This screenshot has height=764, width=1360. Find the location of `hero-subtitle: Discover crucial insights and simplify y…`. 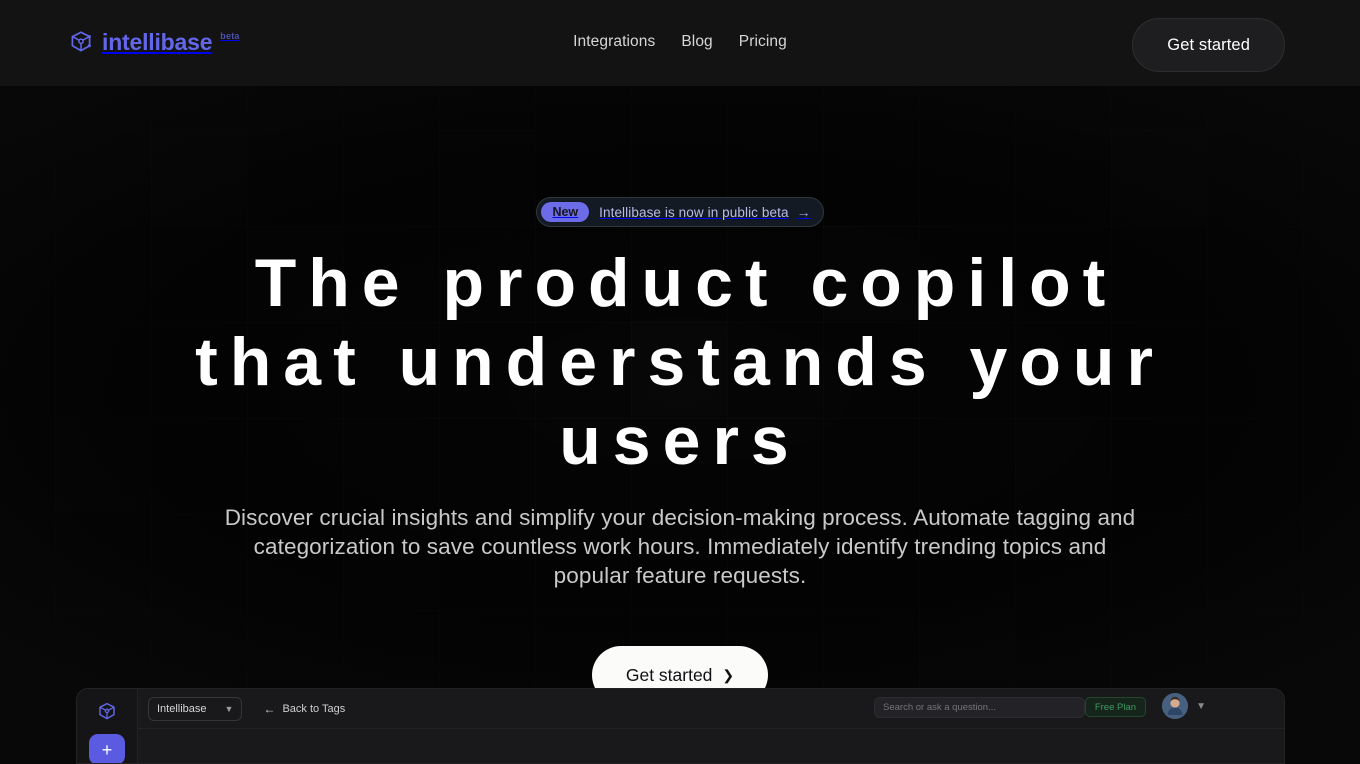

hero-subtitle: Discover crucial insights and simplify y… is located at coordinates (680, 546).